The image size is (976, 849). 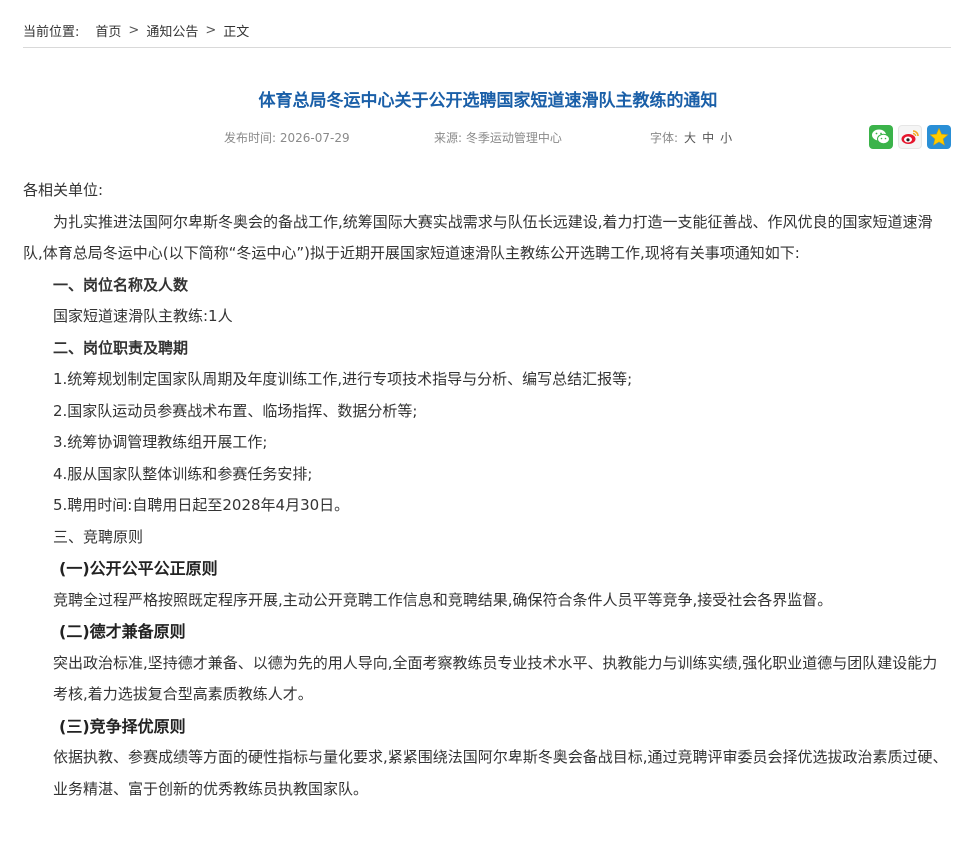 What do you see at coordinates (122, 726) in the screenshot?
I see `principle-heading: (三)竞争择优原则` at bounding box center [122, 726].